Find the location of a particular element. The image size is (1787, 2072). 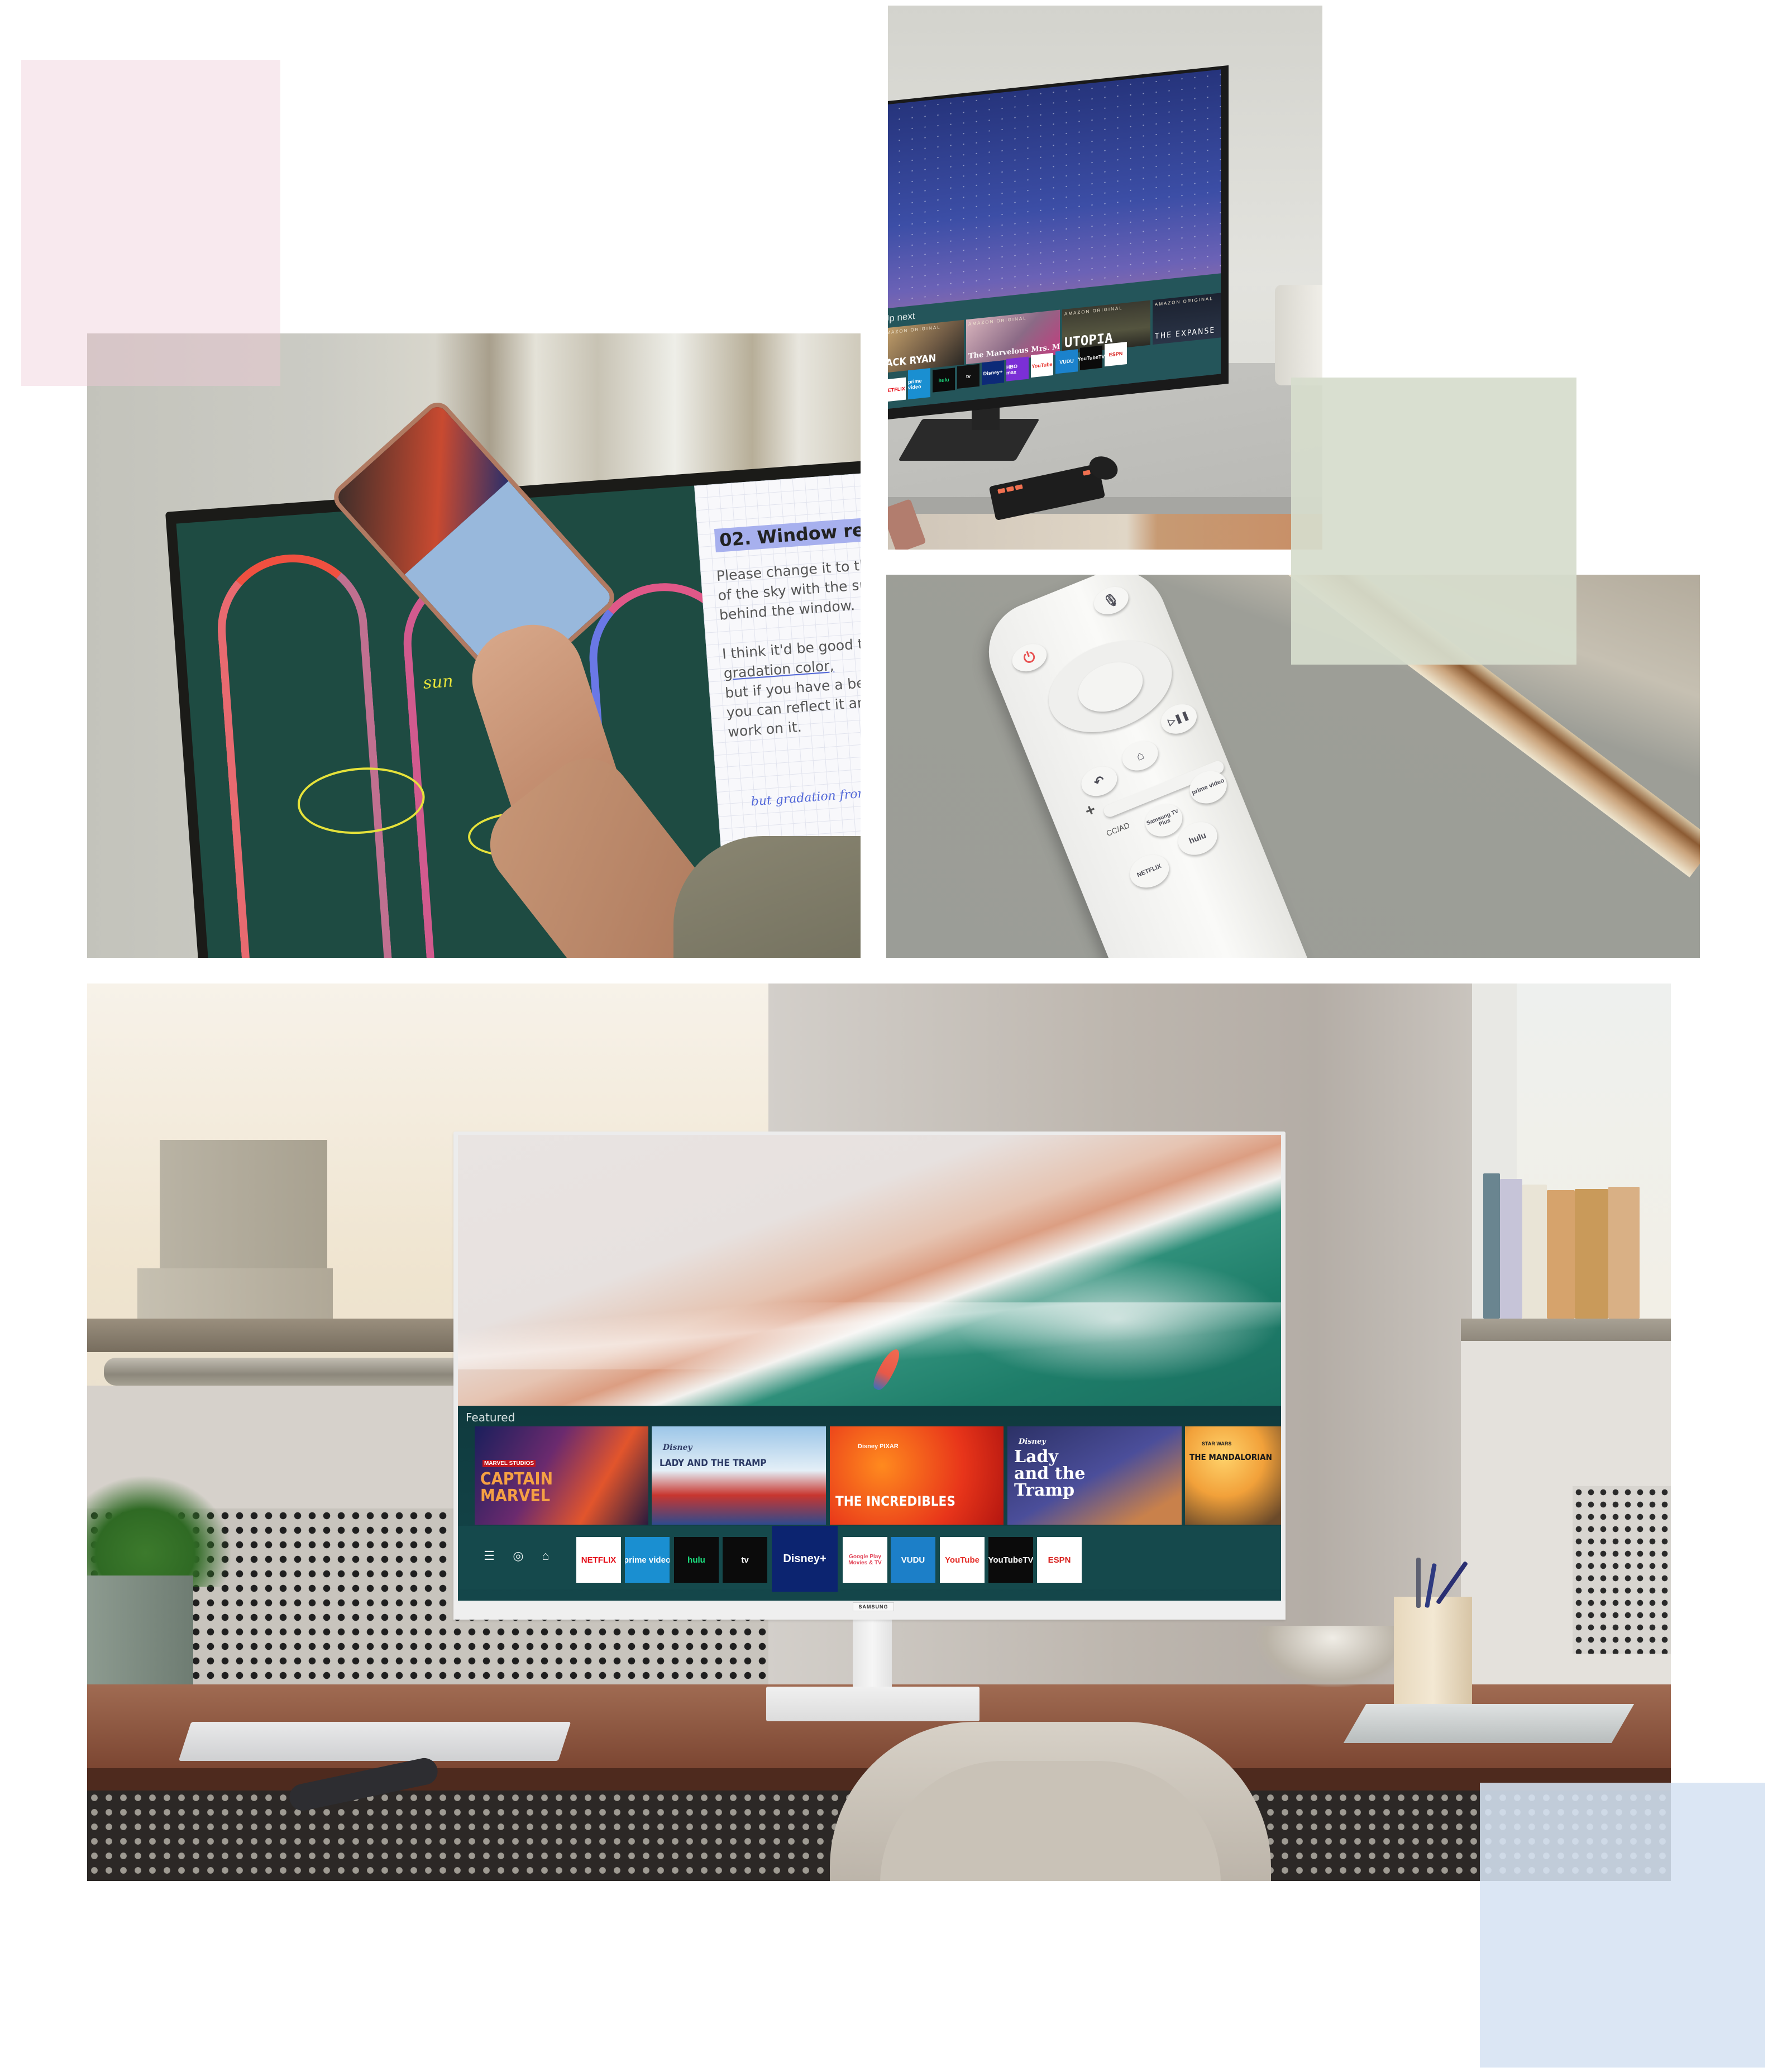

app-tile-google-play-movies-tv: Google Play Movies & TV is located at coordinates (865, 1560).